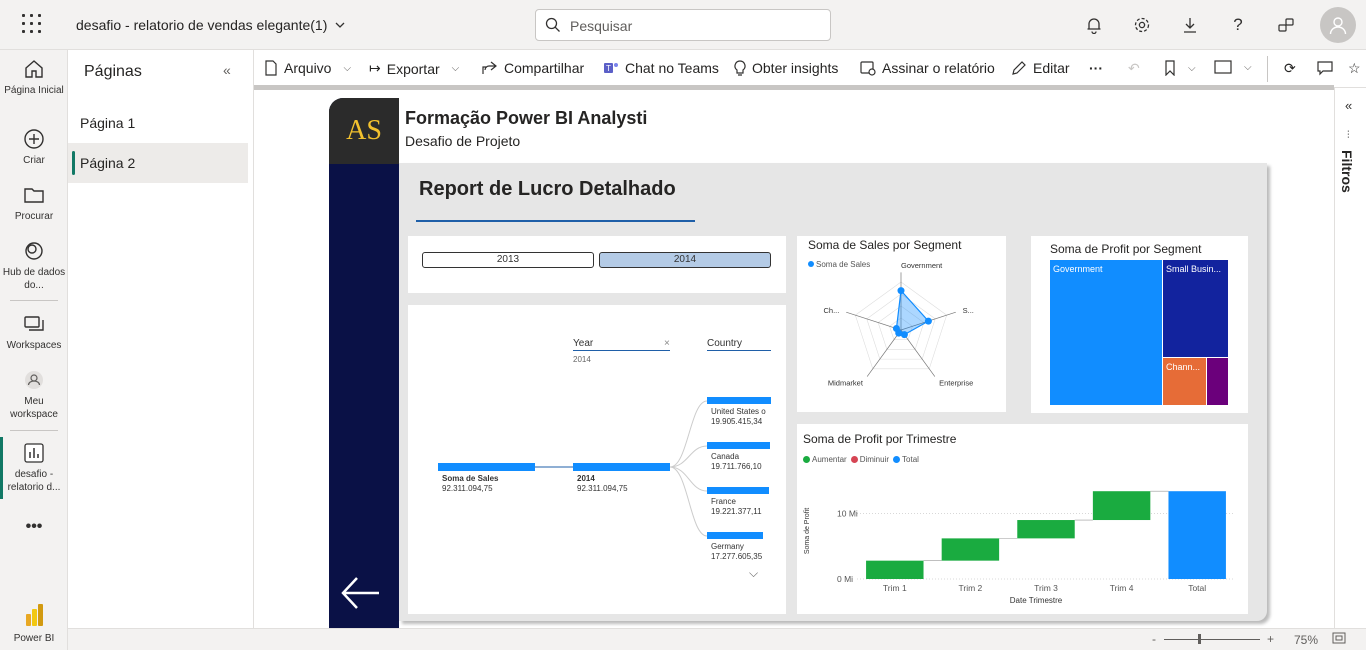 The height and width of the screenshot is (650, 1366). Describe the element at coordinates (34, 332) in the screenshot. I see `nav-workspaces: Workspaces` at that location.